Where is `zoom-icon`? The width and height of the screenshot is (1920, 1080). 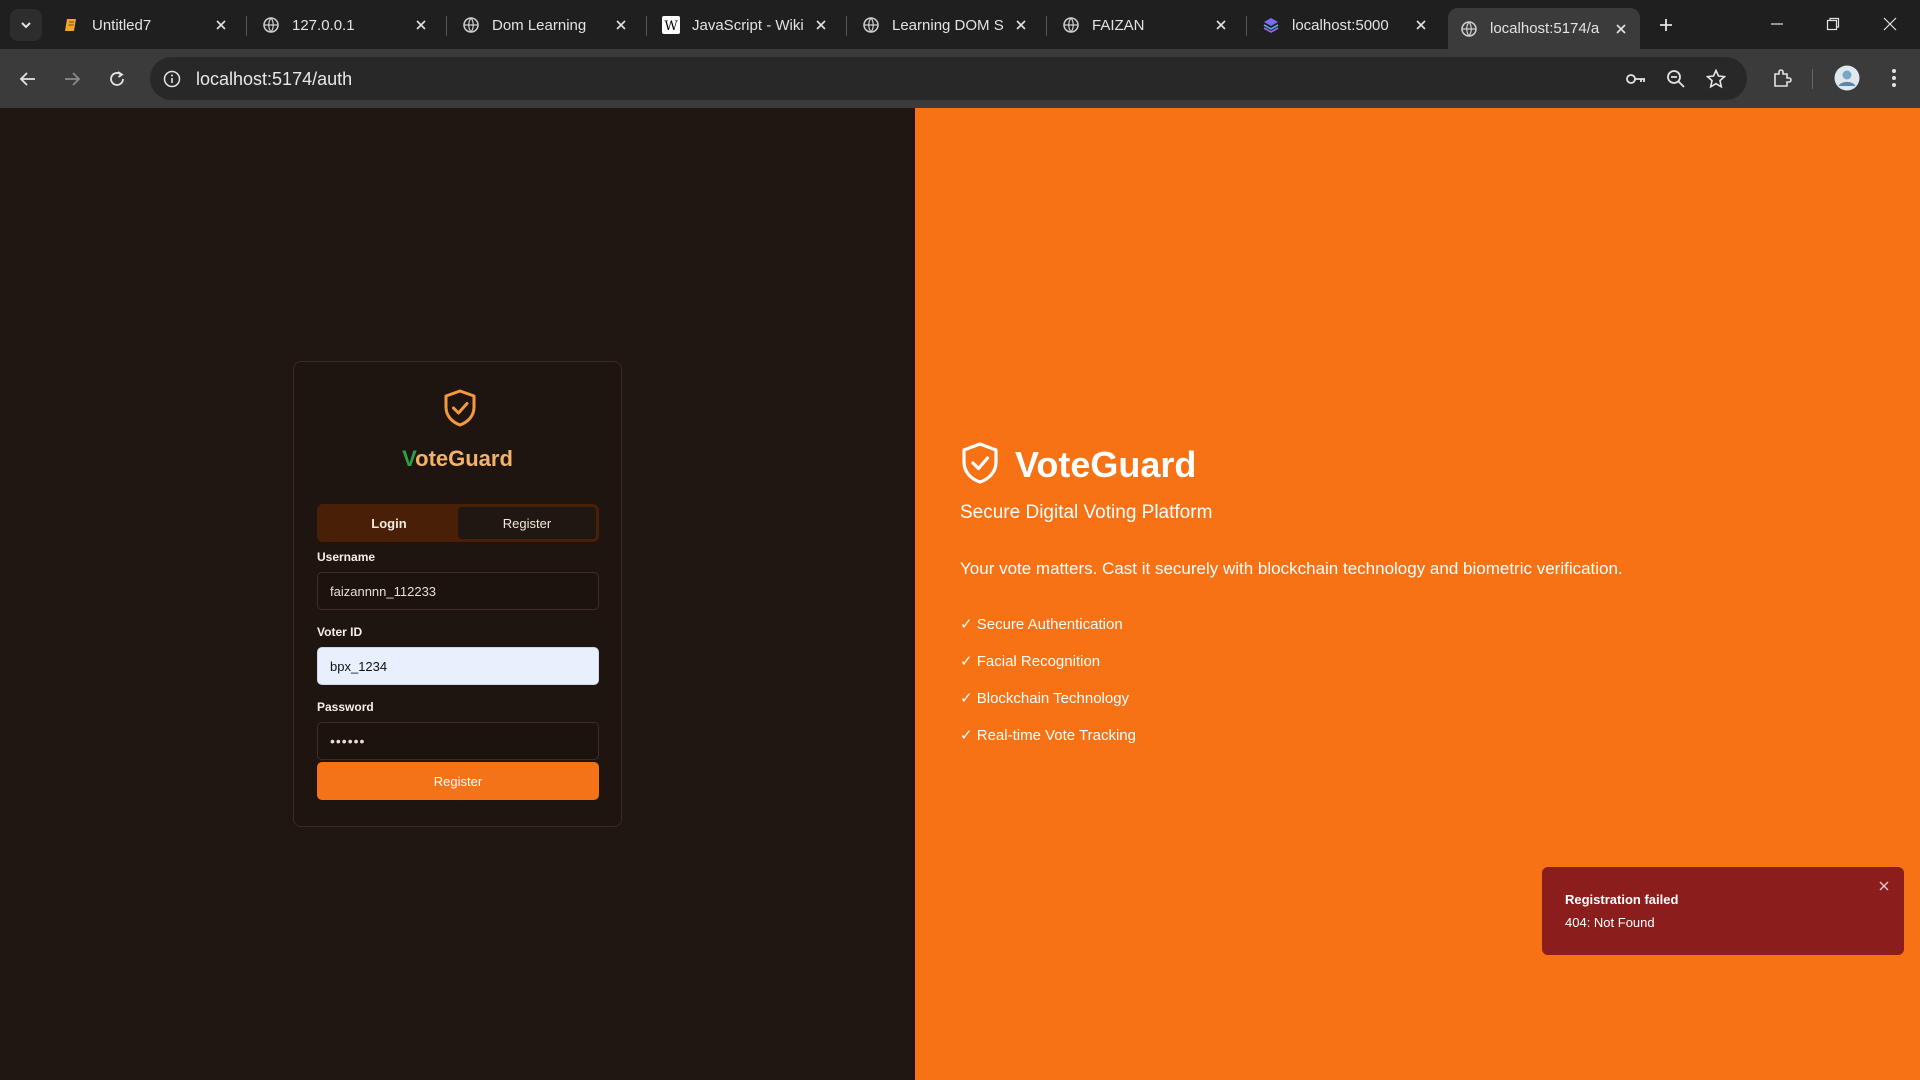
zoom-icon is located at coordinates (1676, 79).